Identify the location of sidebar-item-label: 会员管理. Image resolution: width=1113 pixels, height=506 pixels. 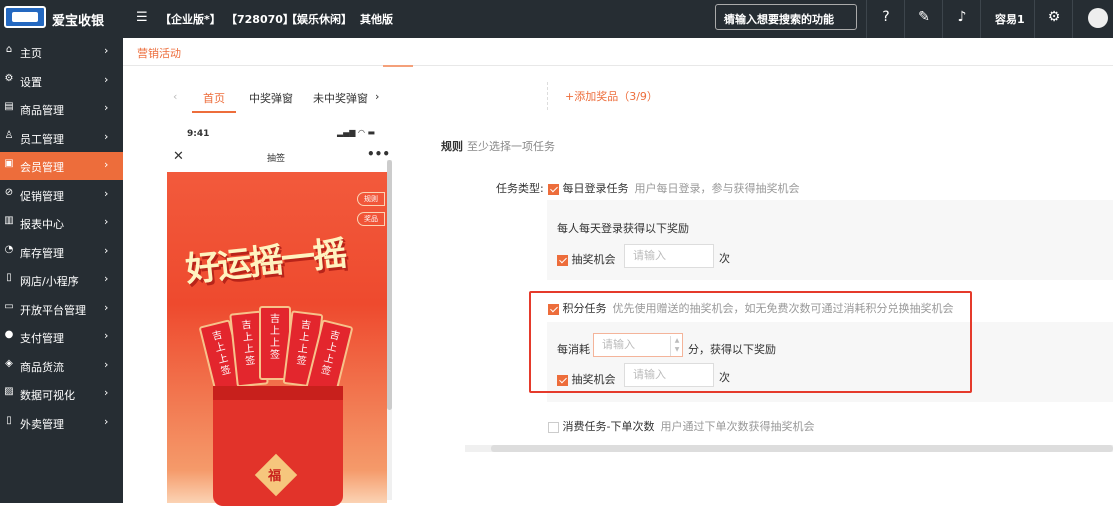
(42, 167).